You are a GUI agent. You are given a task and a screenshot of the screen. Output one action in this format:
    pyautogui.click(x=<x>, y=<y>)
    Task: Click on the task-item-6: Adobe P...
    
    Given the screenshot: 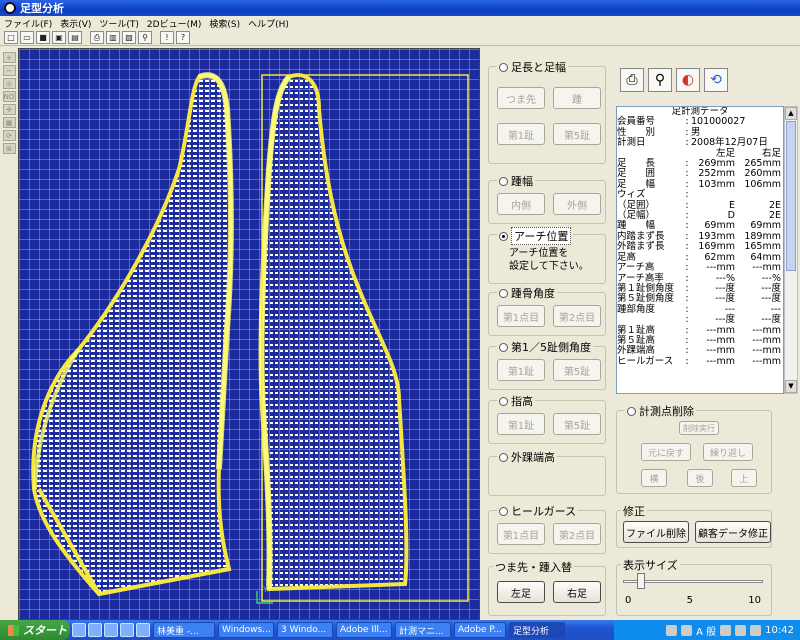 What is the action you would take?
    pyautogui.click(x=480, y=630)
    